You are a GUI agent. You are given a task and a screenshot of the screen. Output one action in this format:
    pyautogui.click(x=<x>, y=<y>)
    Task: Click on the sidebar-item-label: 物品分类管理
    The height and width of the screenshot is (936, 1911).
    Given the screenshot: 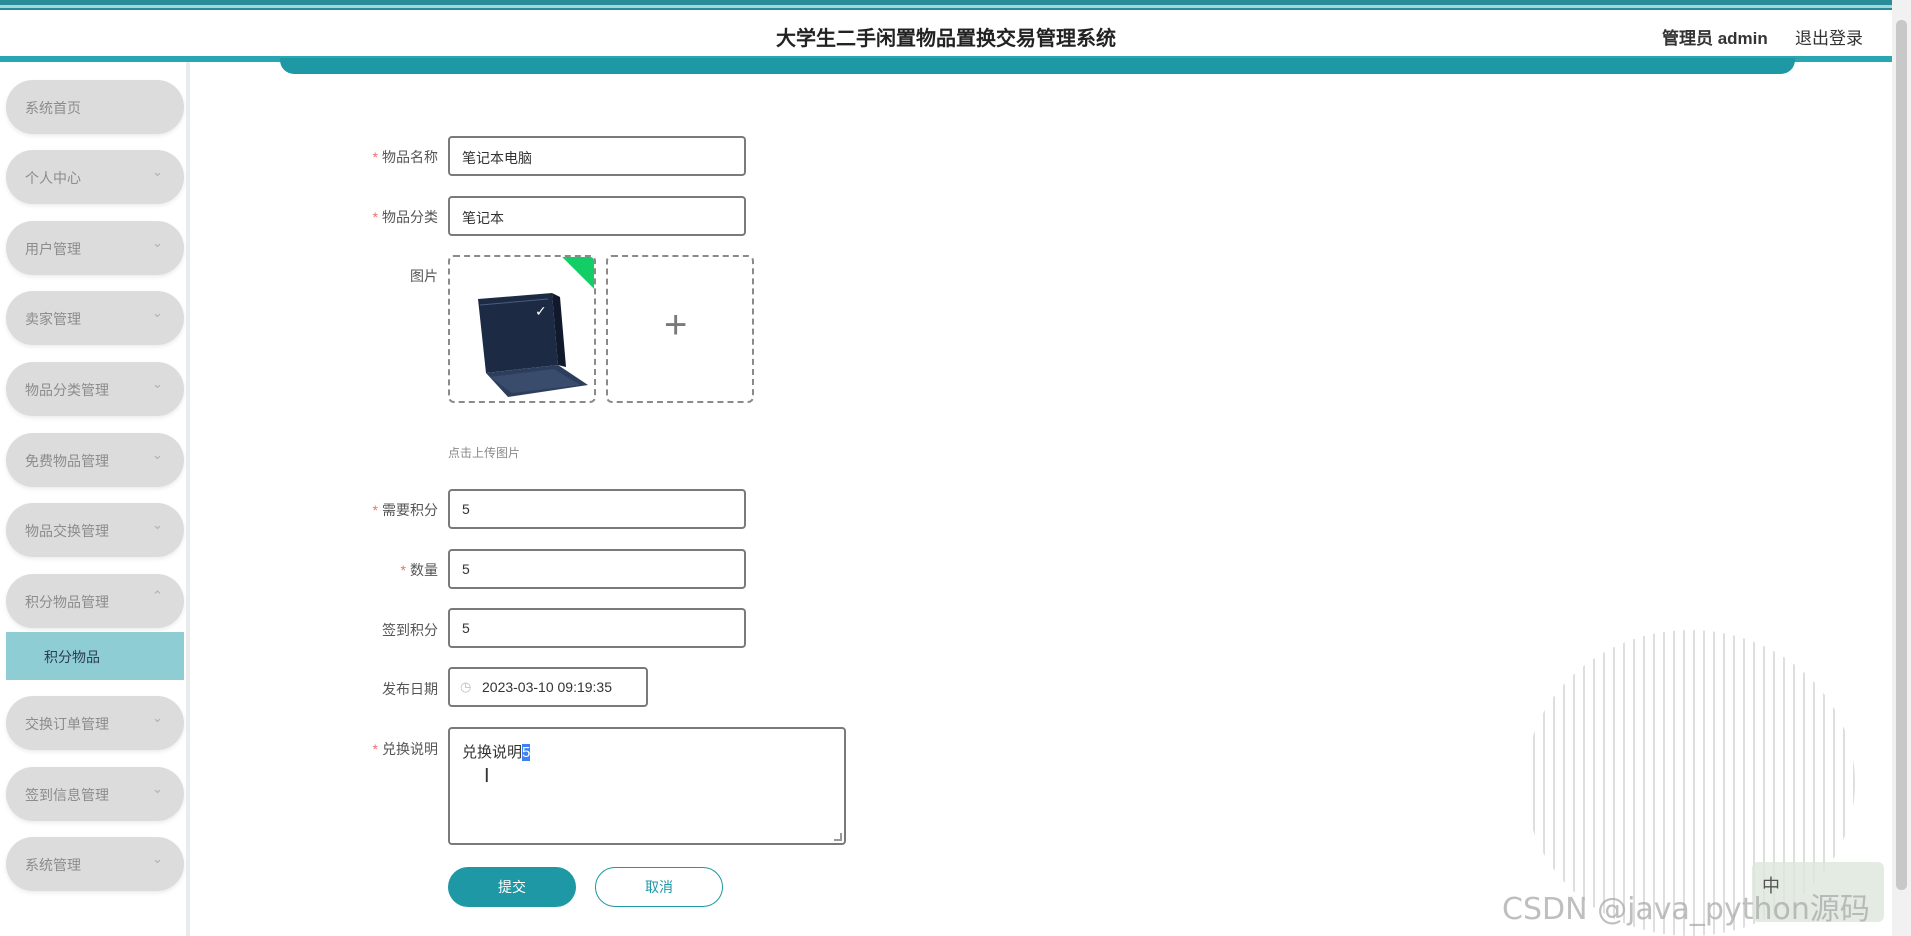 What is the action you would take?
    pyautogui.click(x=67, y=390)
    